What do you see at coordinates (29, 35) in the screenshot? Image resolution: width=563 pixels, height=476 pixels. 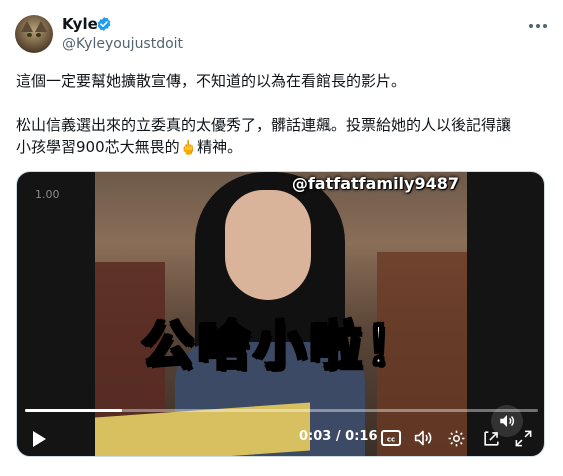 I see `avatar-cat-eye-left` at bounding box center [29, 35].